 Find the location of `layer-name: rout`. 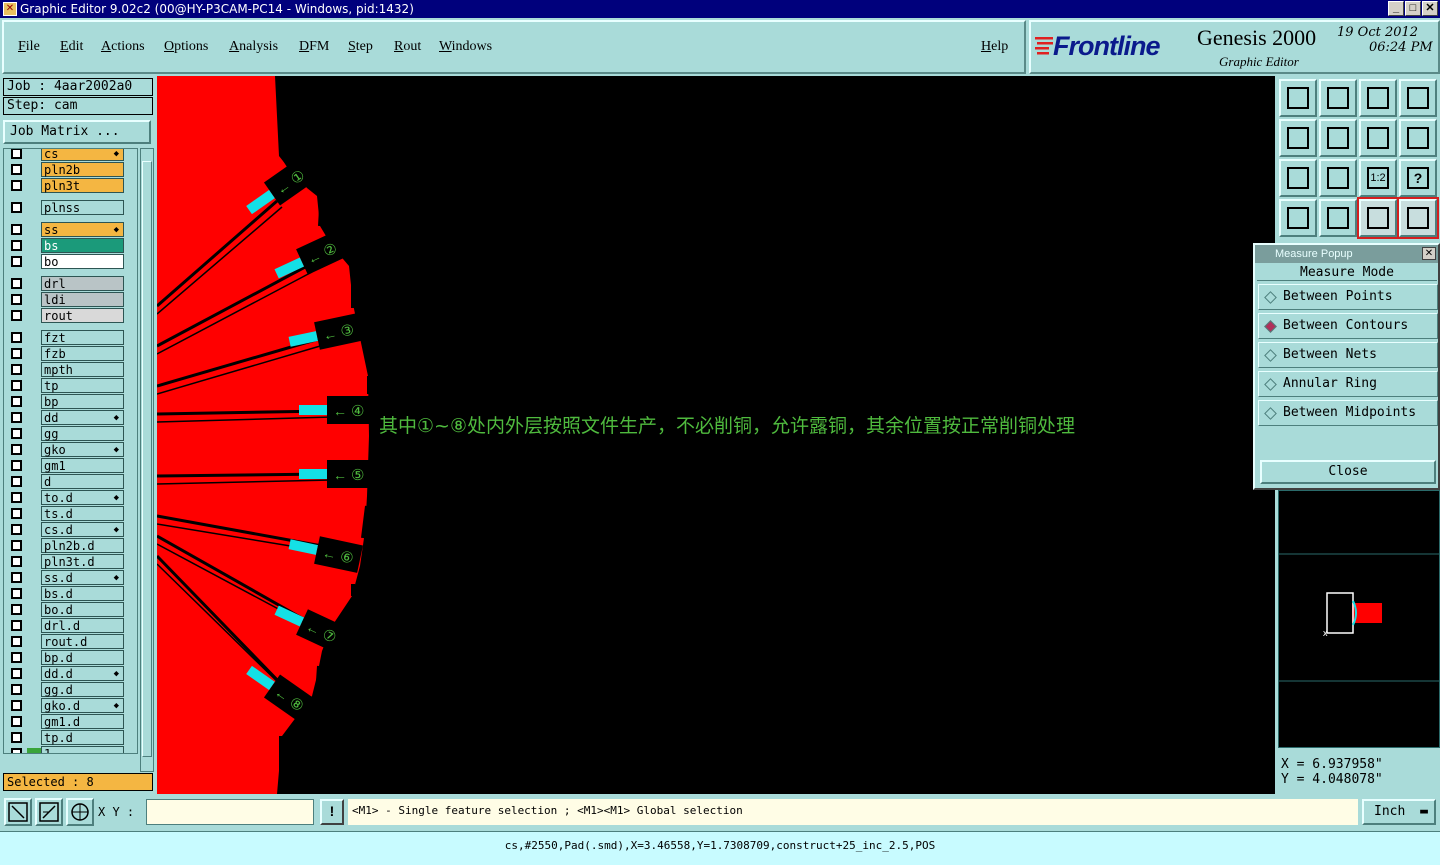

layer-name: rout is located at coordinates (82, 315).